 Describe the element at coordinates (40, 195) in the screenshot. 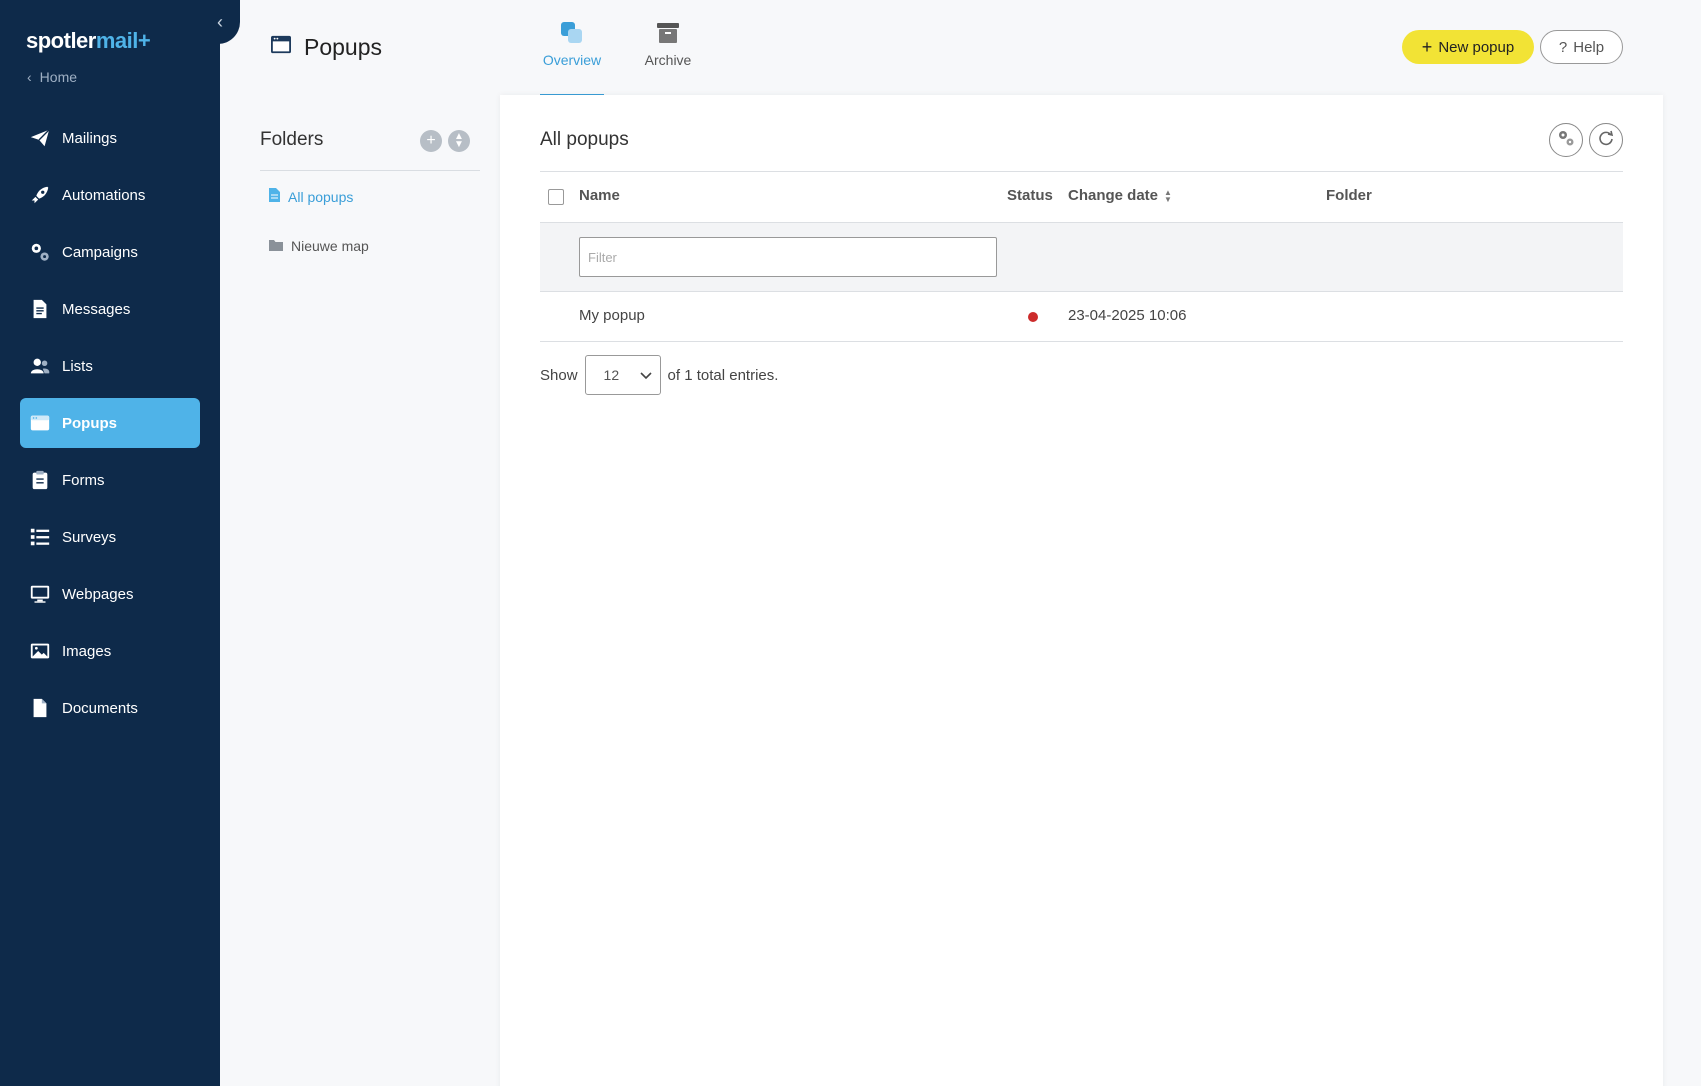

I see `rocket-icon` at that location.